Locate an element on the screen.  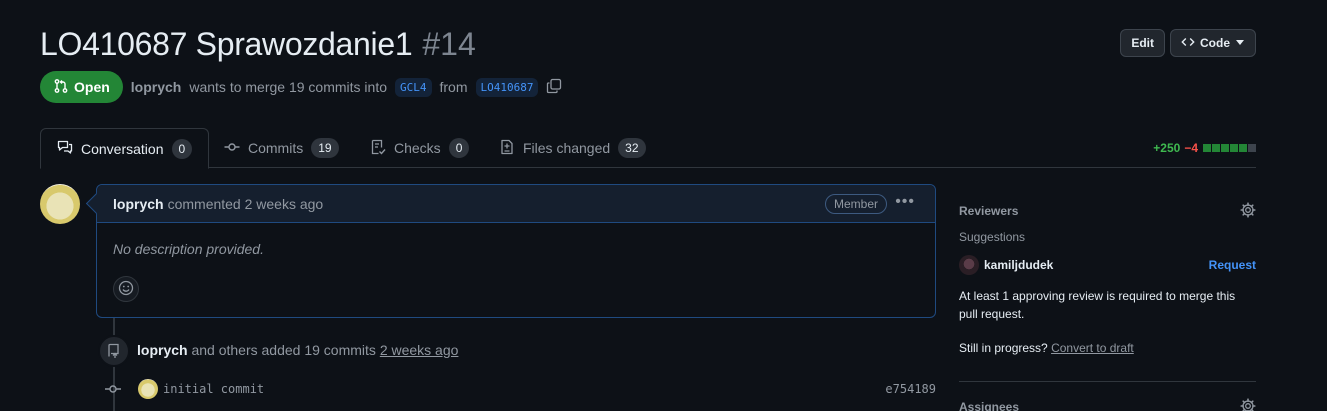
tab-checks-label: Checks is located at coordinates (417, 148).